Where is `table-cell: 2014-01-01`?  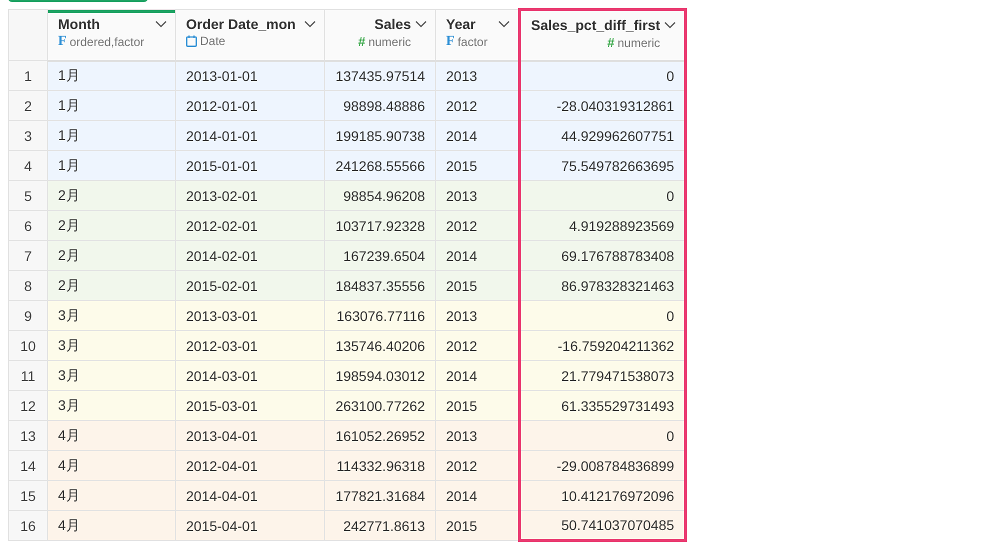
table-cell: 2014-01-01 is located at coordinates (250, 135).